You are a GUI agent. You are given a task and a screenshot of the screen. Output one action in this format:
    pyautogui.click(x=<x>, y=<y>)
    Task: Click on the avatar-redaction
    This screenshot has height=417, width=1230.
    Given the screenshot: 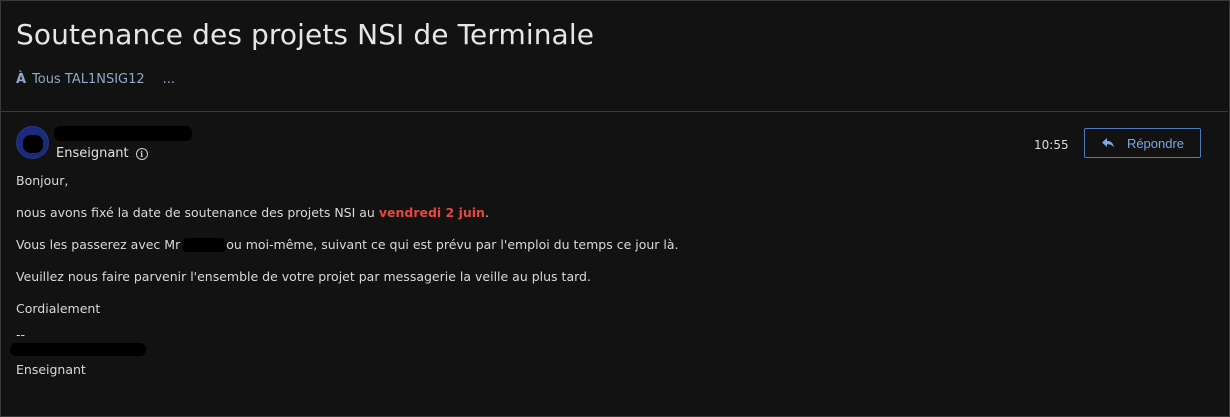 What is the action you would take?
    pyautogui.click(x=33, y=144)
    